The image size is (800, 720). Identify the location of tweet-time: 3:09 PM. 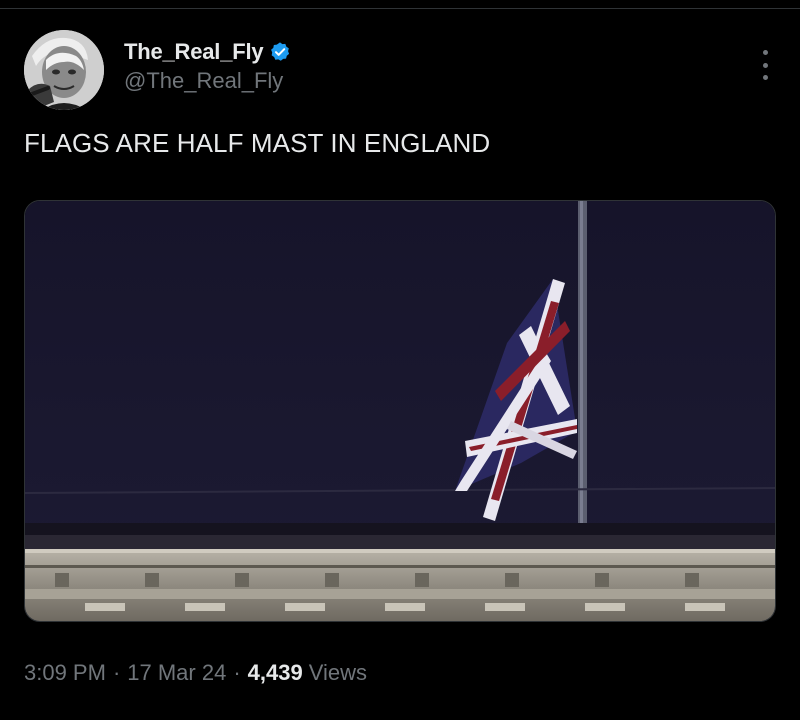
(65, 673).